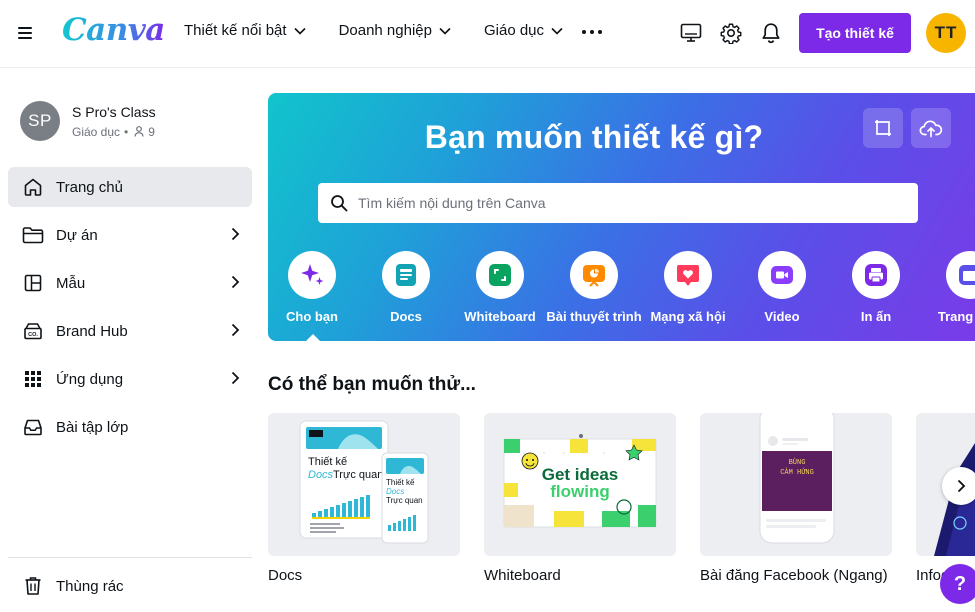  What do you see at coordinates (285, 575) in the screenshot?
I see `suggestion-label-docs: Docs` at bounding box center [285, 575].